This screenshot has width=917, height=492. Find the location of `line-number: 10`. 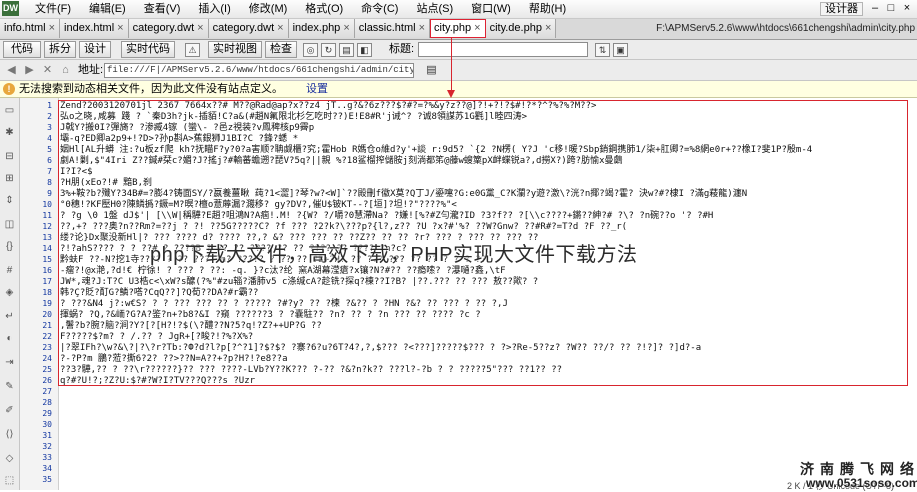

line-number: 10 is located at coordinates (47, 204).